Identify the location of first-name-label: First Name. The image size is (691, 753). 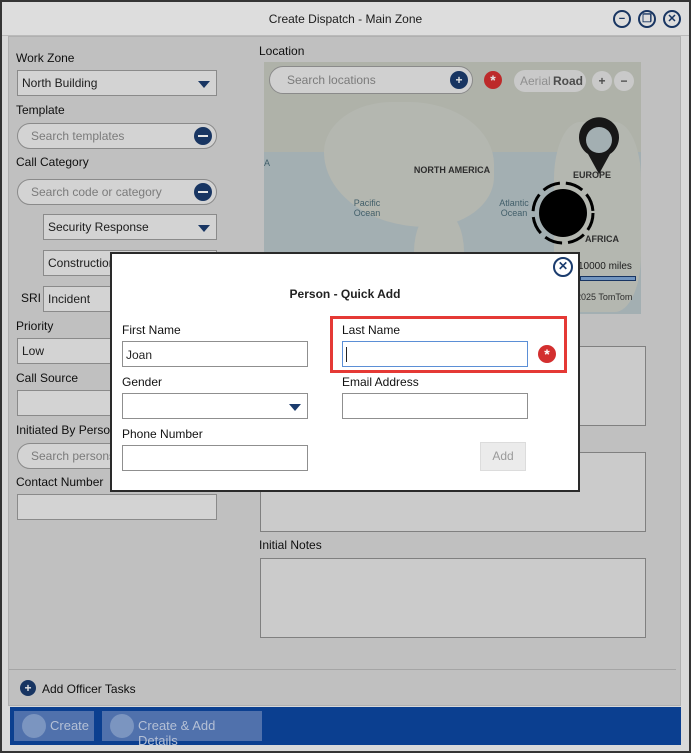
(151, 330).